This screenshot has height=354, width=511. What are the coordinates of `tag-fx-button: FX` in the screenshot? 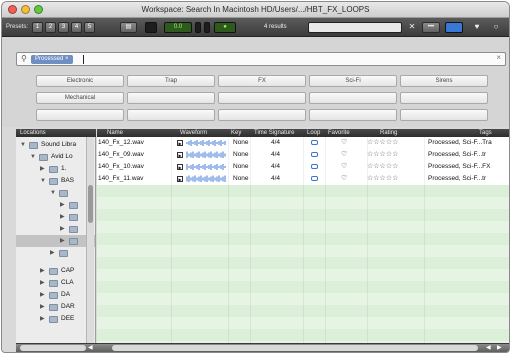 It's located at (262, 81).